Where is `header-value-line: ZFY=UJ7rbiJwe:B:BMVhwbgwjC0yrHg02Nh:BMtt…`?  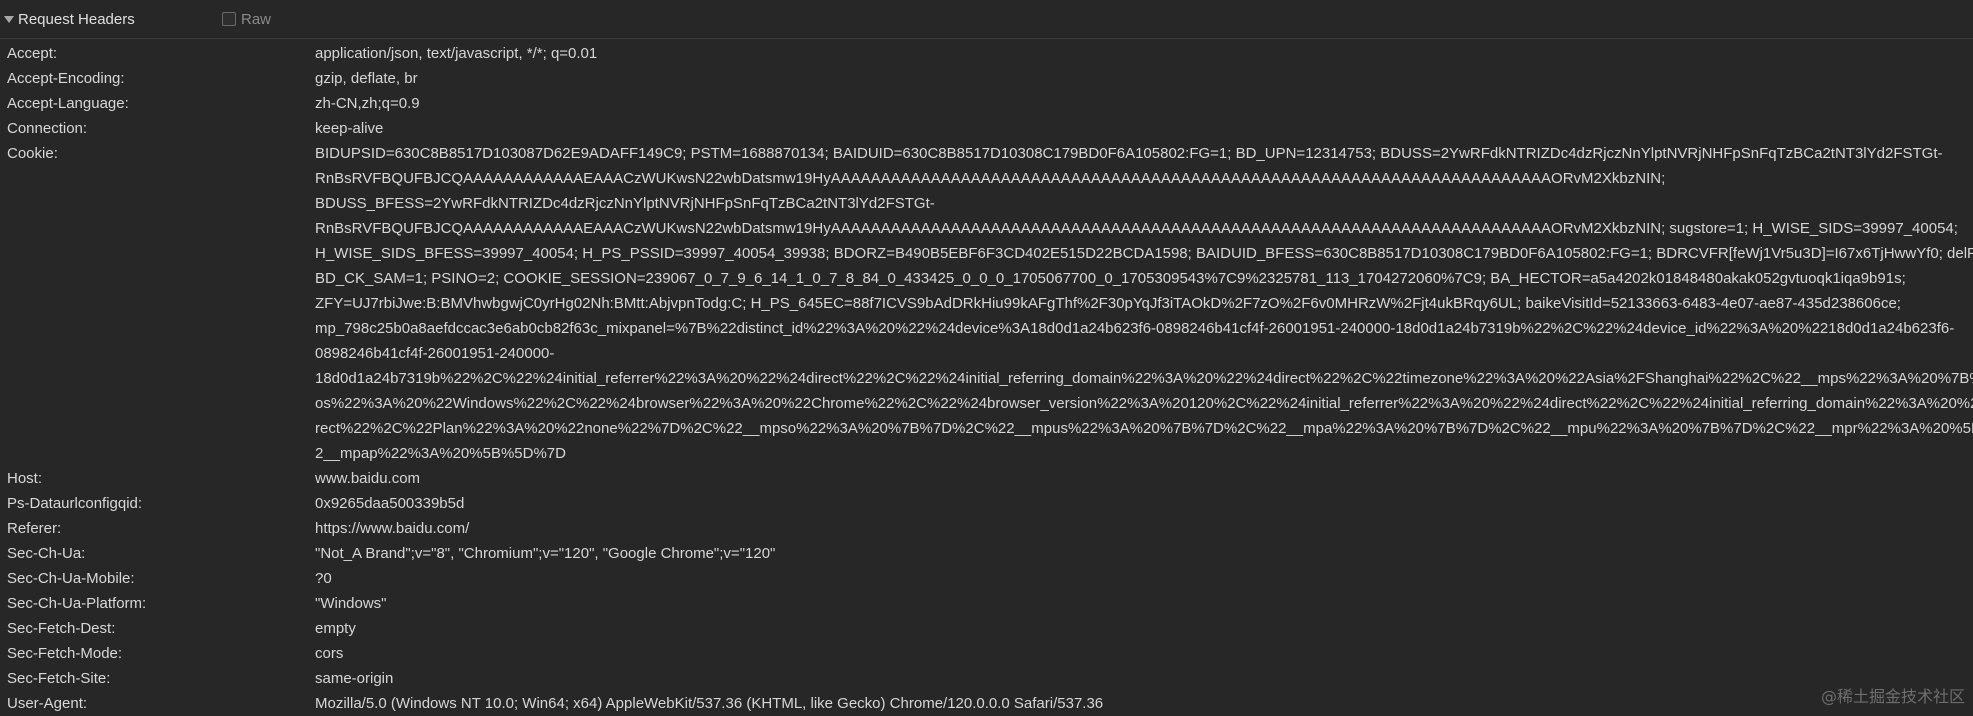 header-value-line: ZFY=UJ7rbiJwe:B:BMVhwbgwjC0yrHg02Nh:BMtt… is located at coordinates (1108, 303).